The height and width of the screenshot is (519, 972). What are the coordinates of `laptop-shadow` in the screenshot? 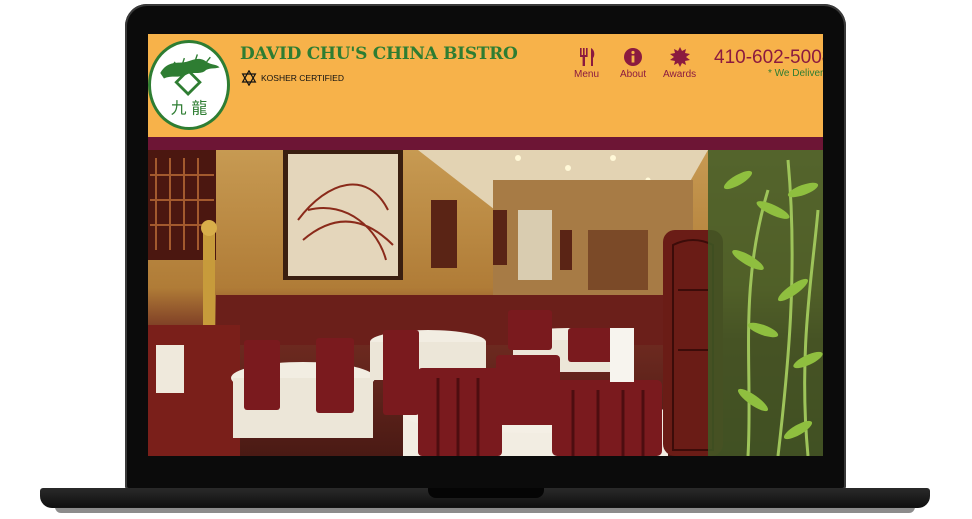 It's located at (485, 510).